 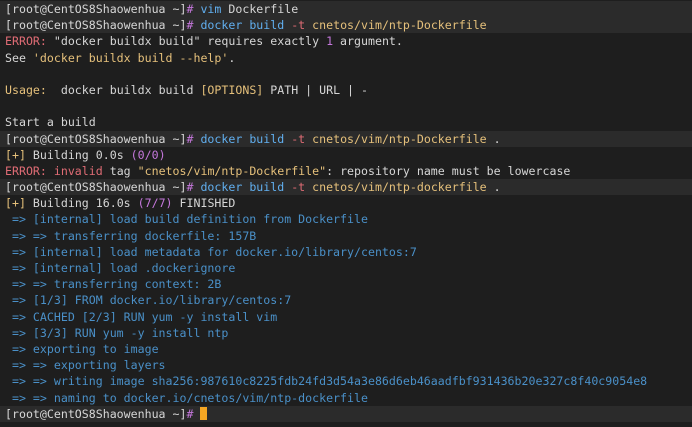 I want to click on build-step: => => exporting layers, so click(x=85, y=365).